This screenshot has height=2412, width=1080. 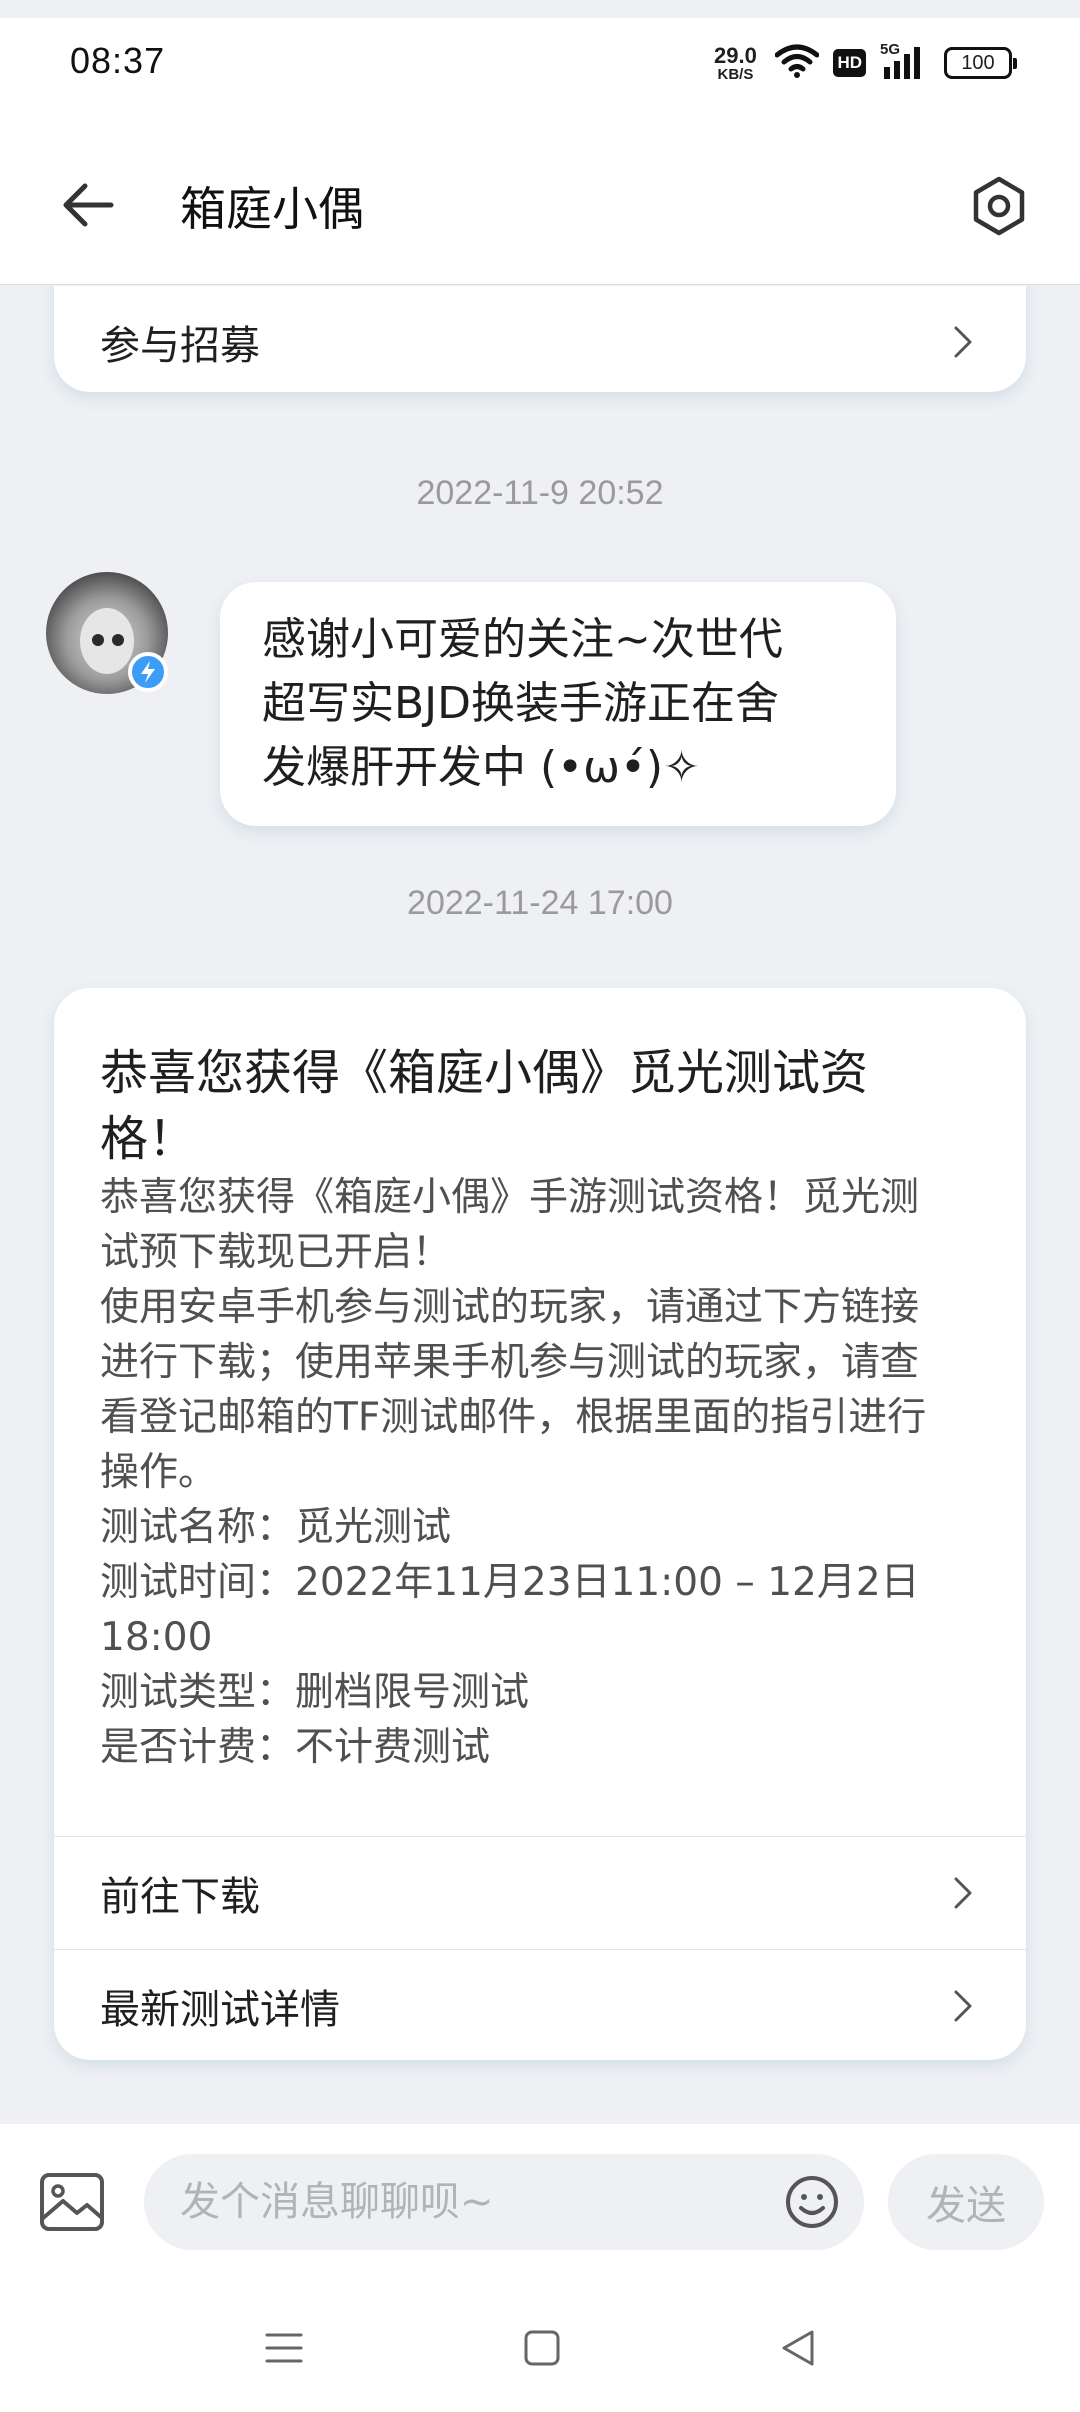 I want to click on message-line: 感谢小可爱的关注~次世代, so click(x=522, y=639).